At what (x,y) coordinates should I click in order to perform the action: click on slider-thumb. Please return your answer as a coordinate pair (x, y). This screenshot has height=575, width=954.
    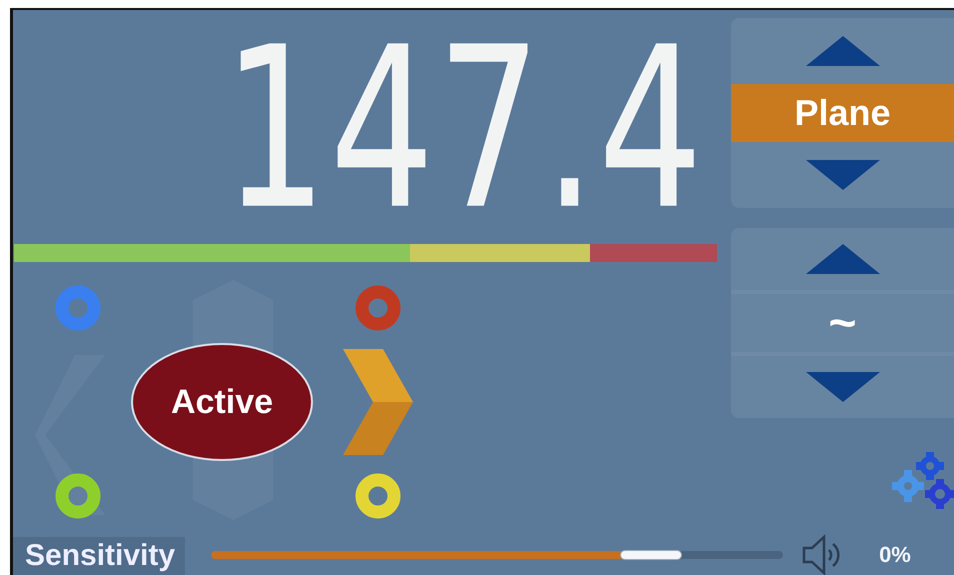
    Looking at the image, I should click on (651, 555).